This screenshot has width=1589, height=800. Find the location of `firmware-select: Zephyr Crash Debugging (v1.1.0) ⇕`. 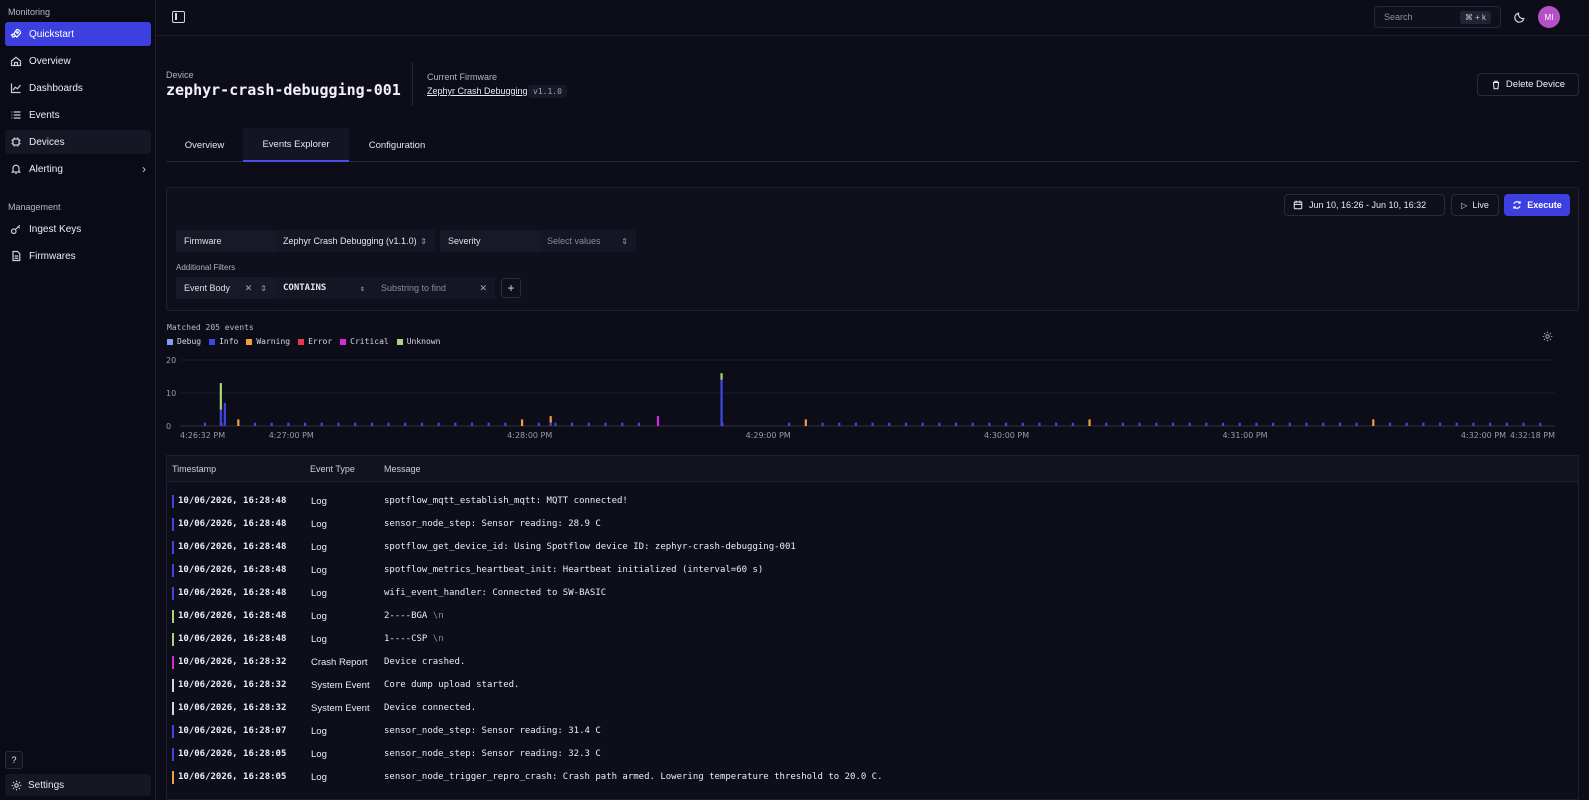

firmware-select: Zephyr Crash Debugging (v1.1.0) ⇕ is located at coordinates (355, 241).